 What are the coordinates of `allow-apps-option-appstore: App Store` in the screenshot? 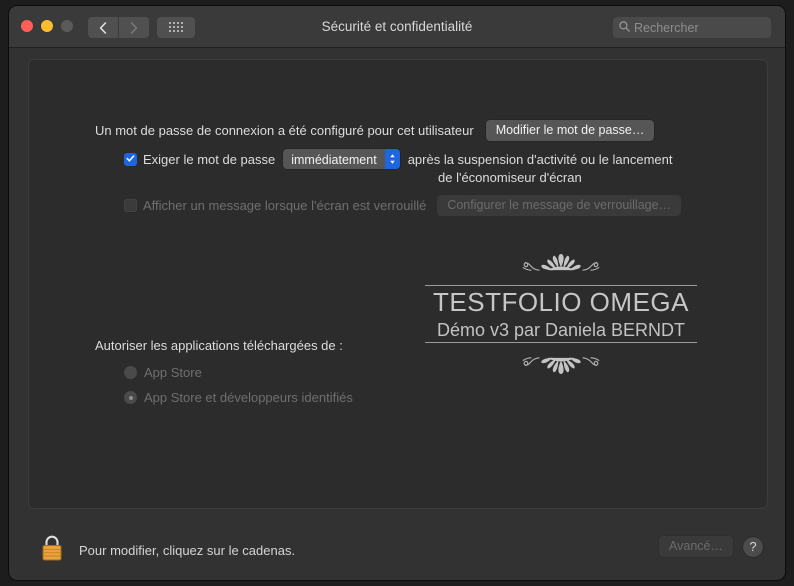 It's located at (163, 372).